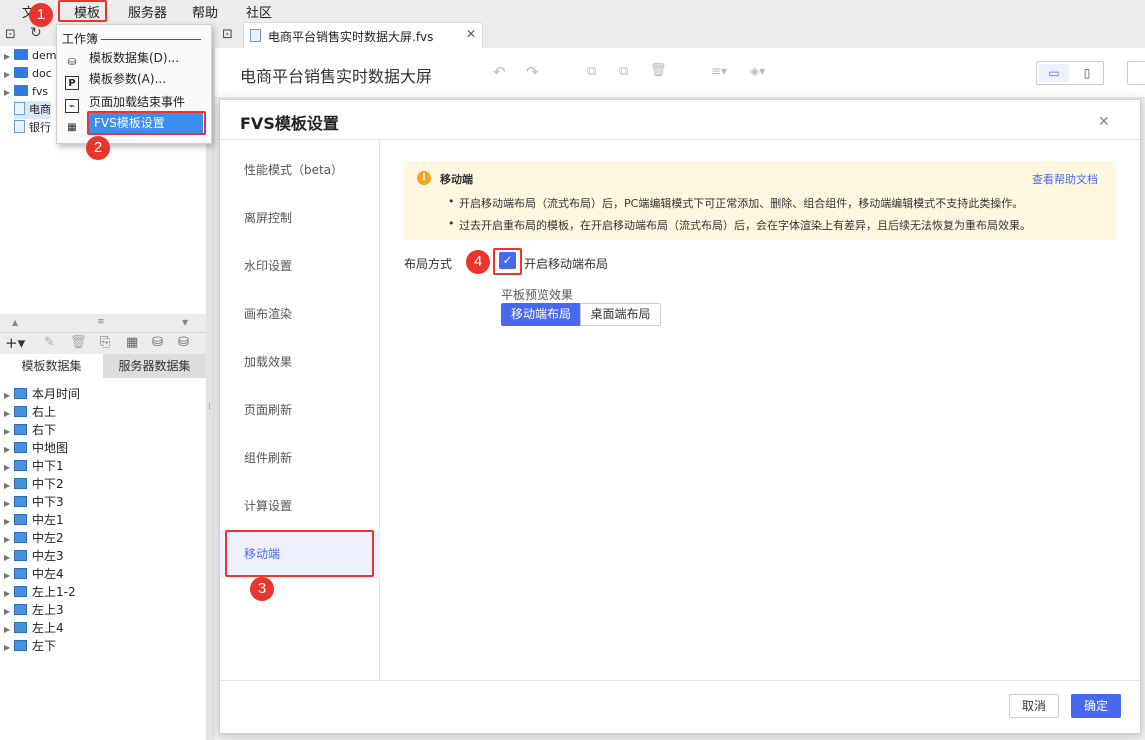 Image resolution: width=1145 pixels, height=740 pixels. What do you see at coordinates (300, 362) in the screenshot?
I see `sidebar-item: 加载效果` at bounding box center [300, 362].